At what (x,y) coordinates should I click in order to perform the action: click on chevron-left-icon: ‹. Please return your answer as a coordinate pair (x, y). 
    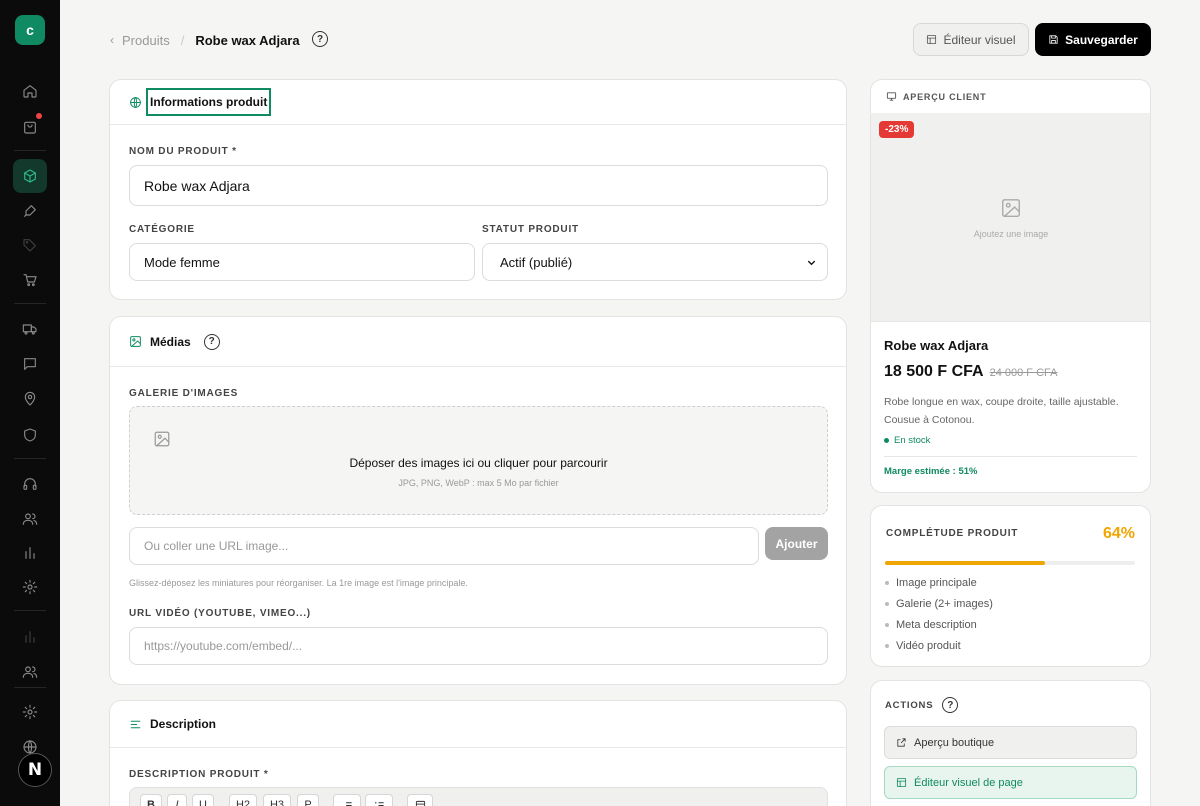
    Looking at the image, I should click on (112, 40).